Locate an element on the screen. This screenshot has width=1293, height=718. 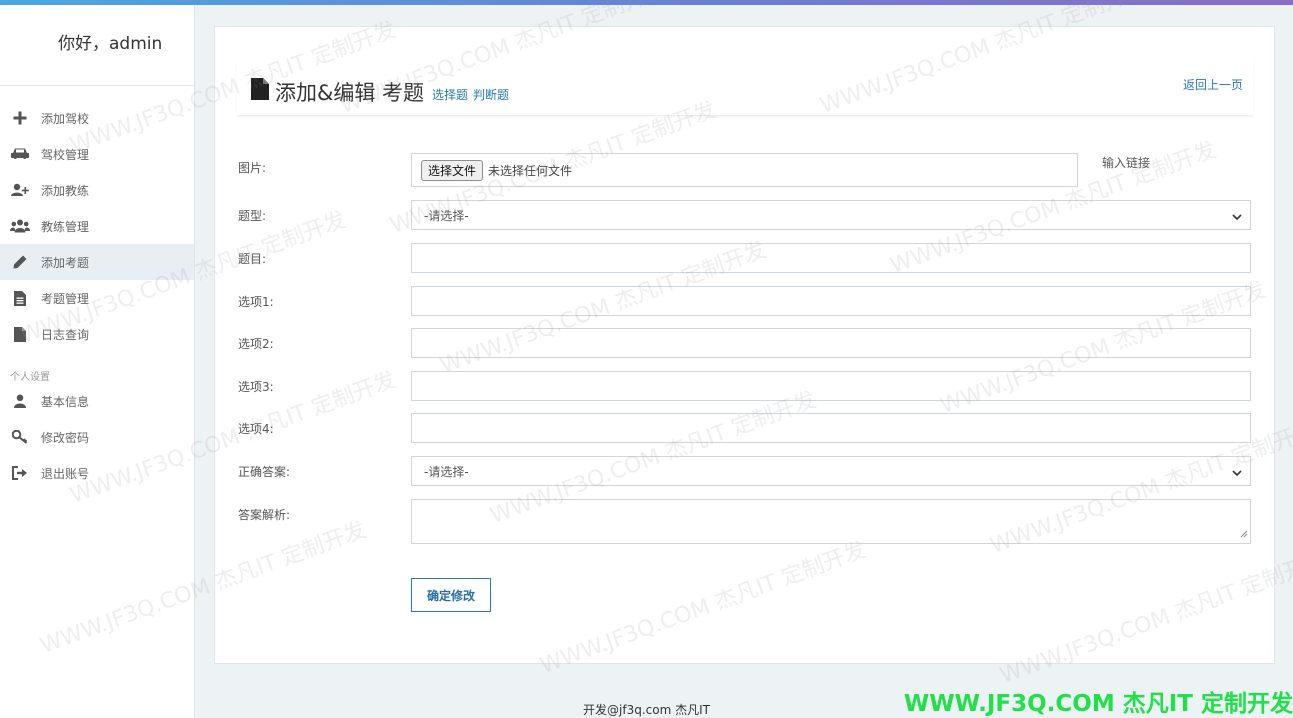
option3-input is located at coordinates (831, 386).